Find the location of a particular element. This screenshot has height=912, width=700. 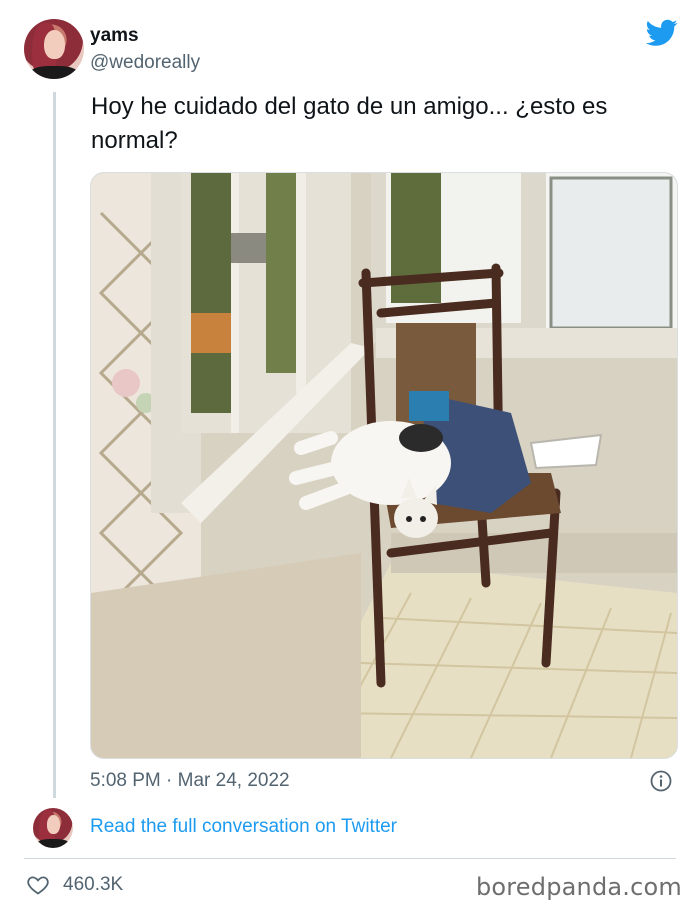

avatar is located at coordinates (54, 49).